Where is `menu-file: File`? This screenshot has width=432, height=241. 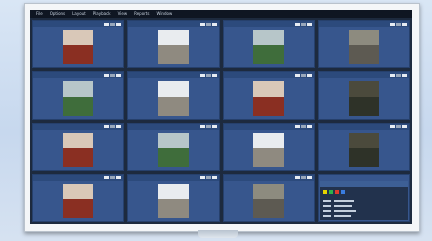 menu-file: File is located at coordinates (39, 14).